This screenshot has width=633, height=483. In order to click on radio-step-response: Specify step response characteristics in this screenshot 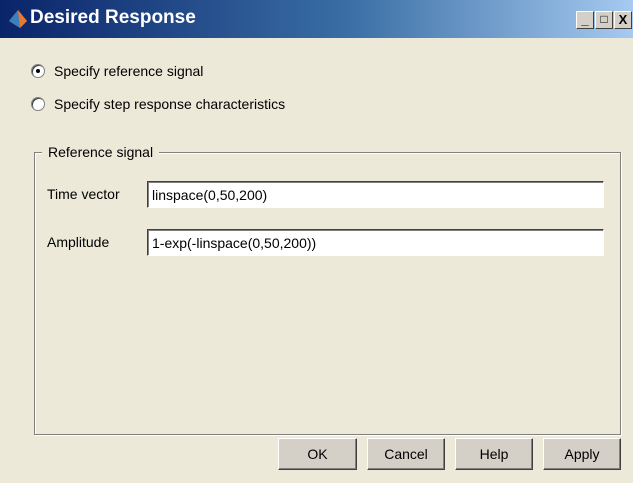, I will do `click(158, 104)`.